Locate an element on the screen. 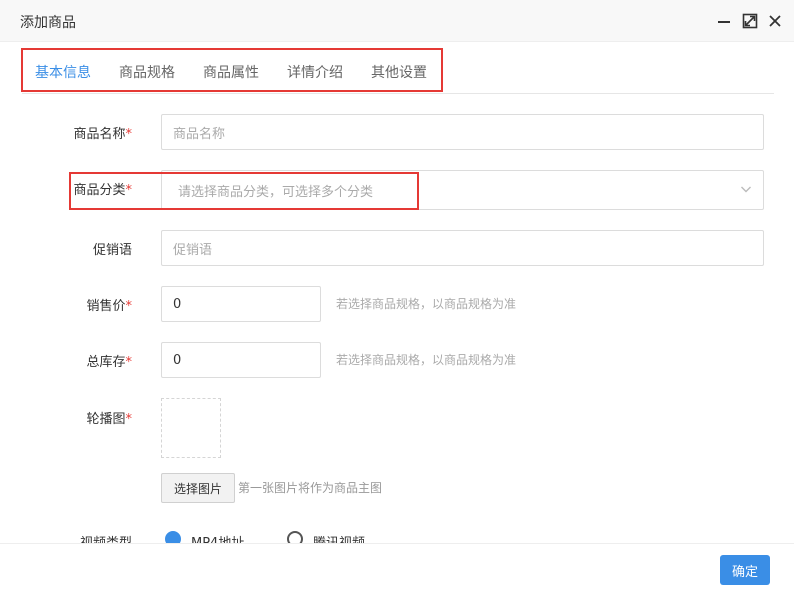 The width and height of the screenshot is (794, 597). tab-details: 详情介绍 is located at coordinates (315, 72).